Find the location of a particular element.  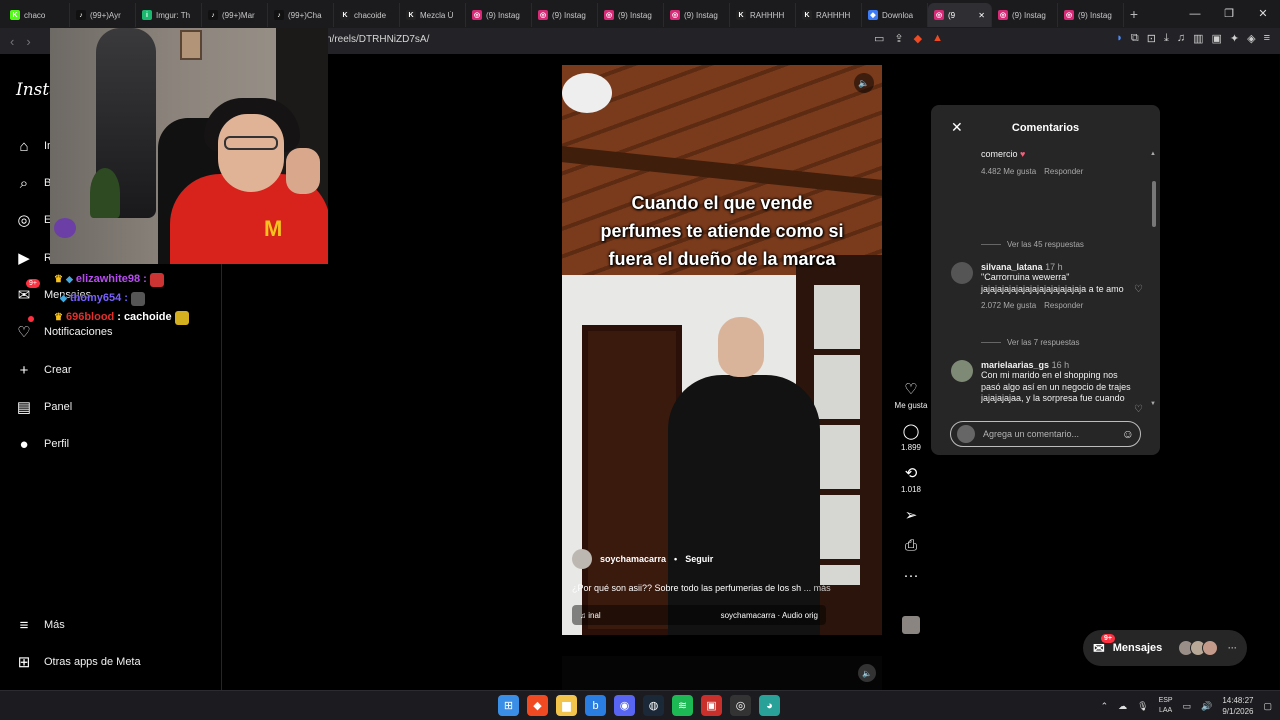

audio-thumbnail is located at coordinates (911, 625).